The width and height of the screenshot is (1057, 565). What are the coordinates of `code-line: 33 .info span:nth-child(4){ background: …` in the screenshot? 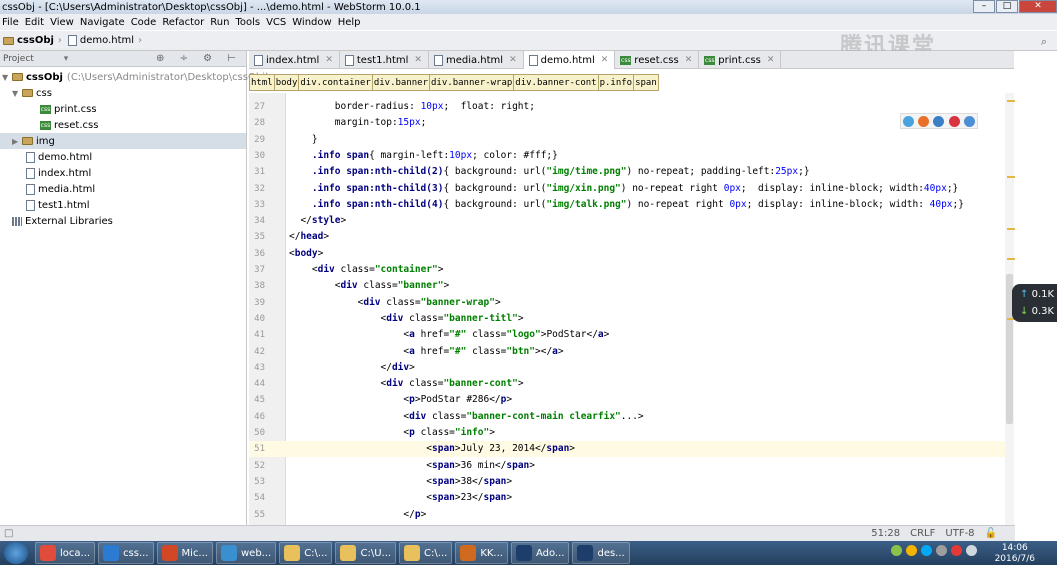 It's located at (631, 205).